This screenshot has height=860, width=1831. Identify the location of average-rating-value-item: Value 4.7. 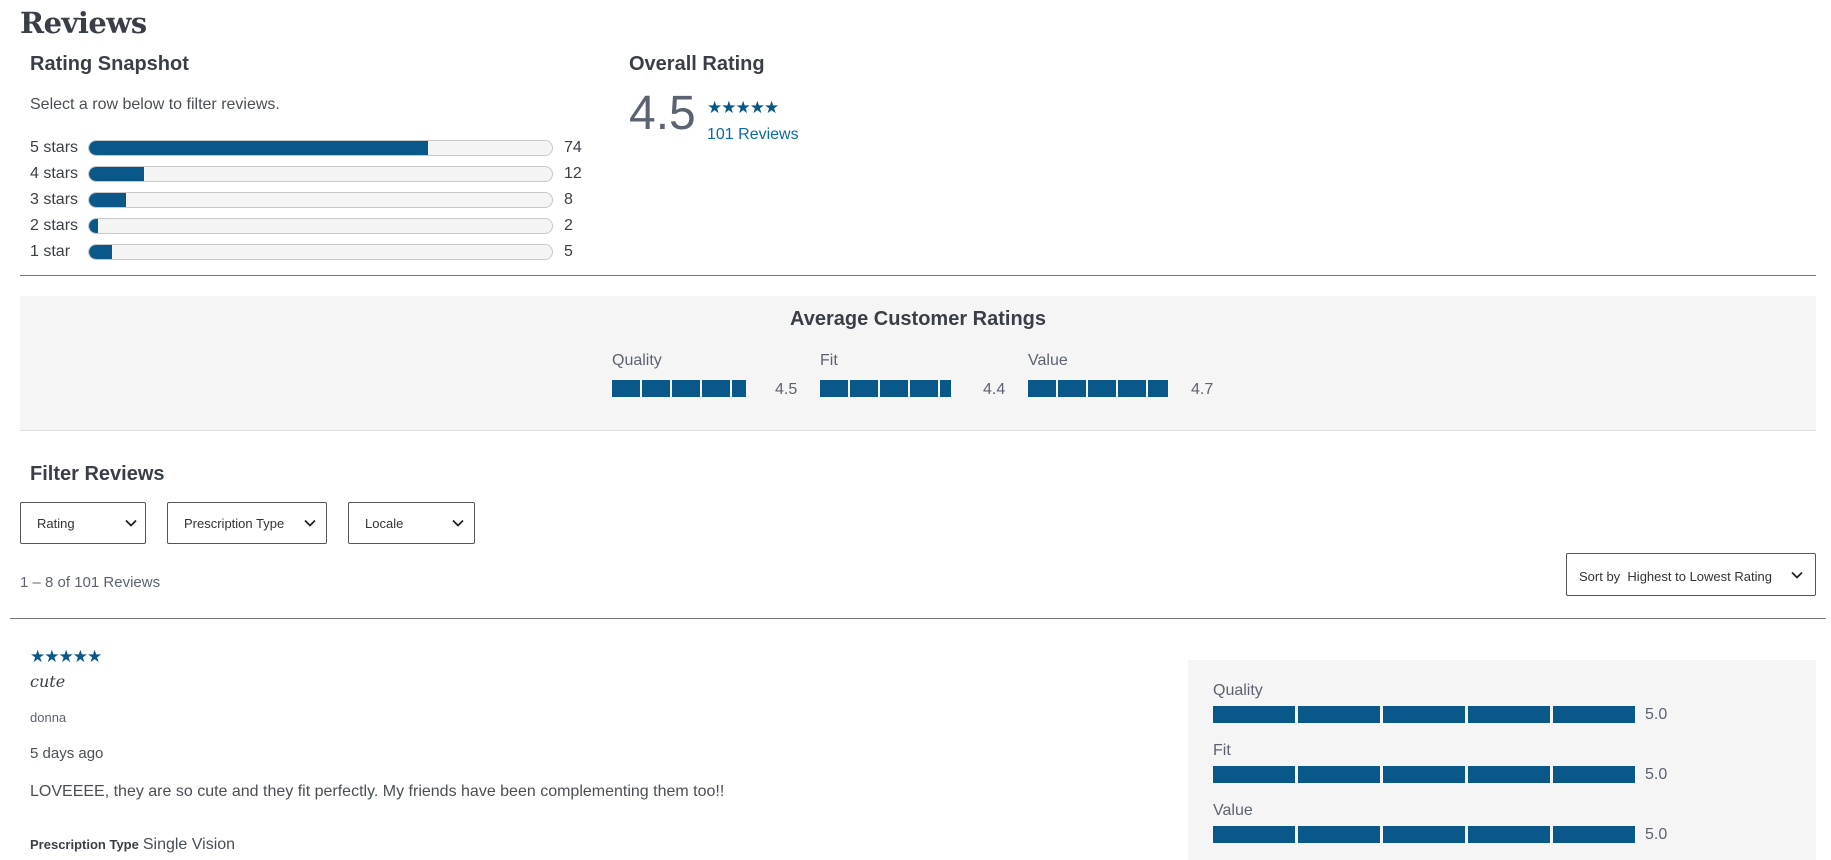
(1120, 375).